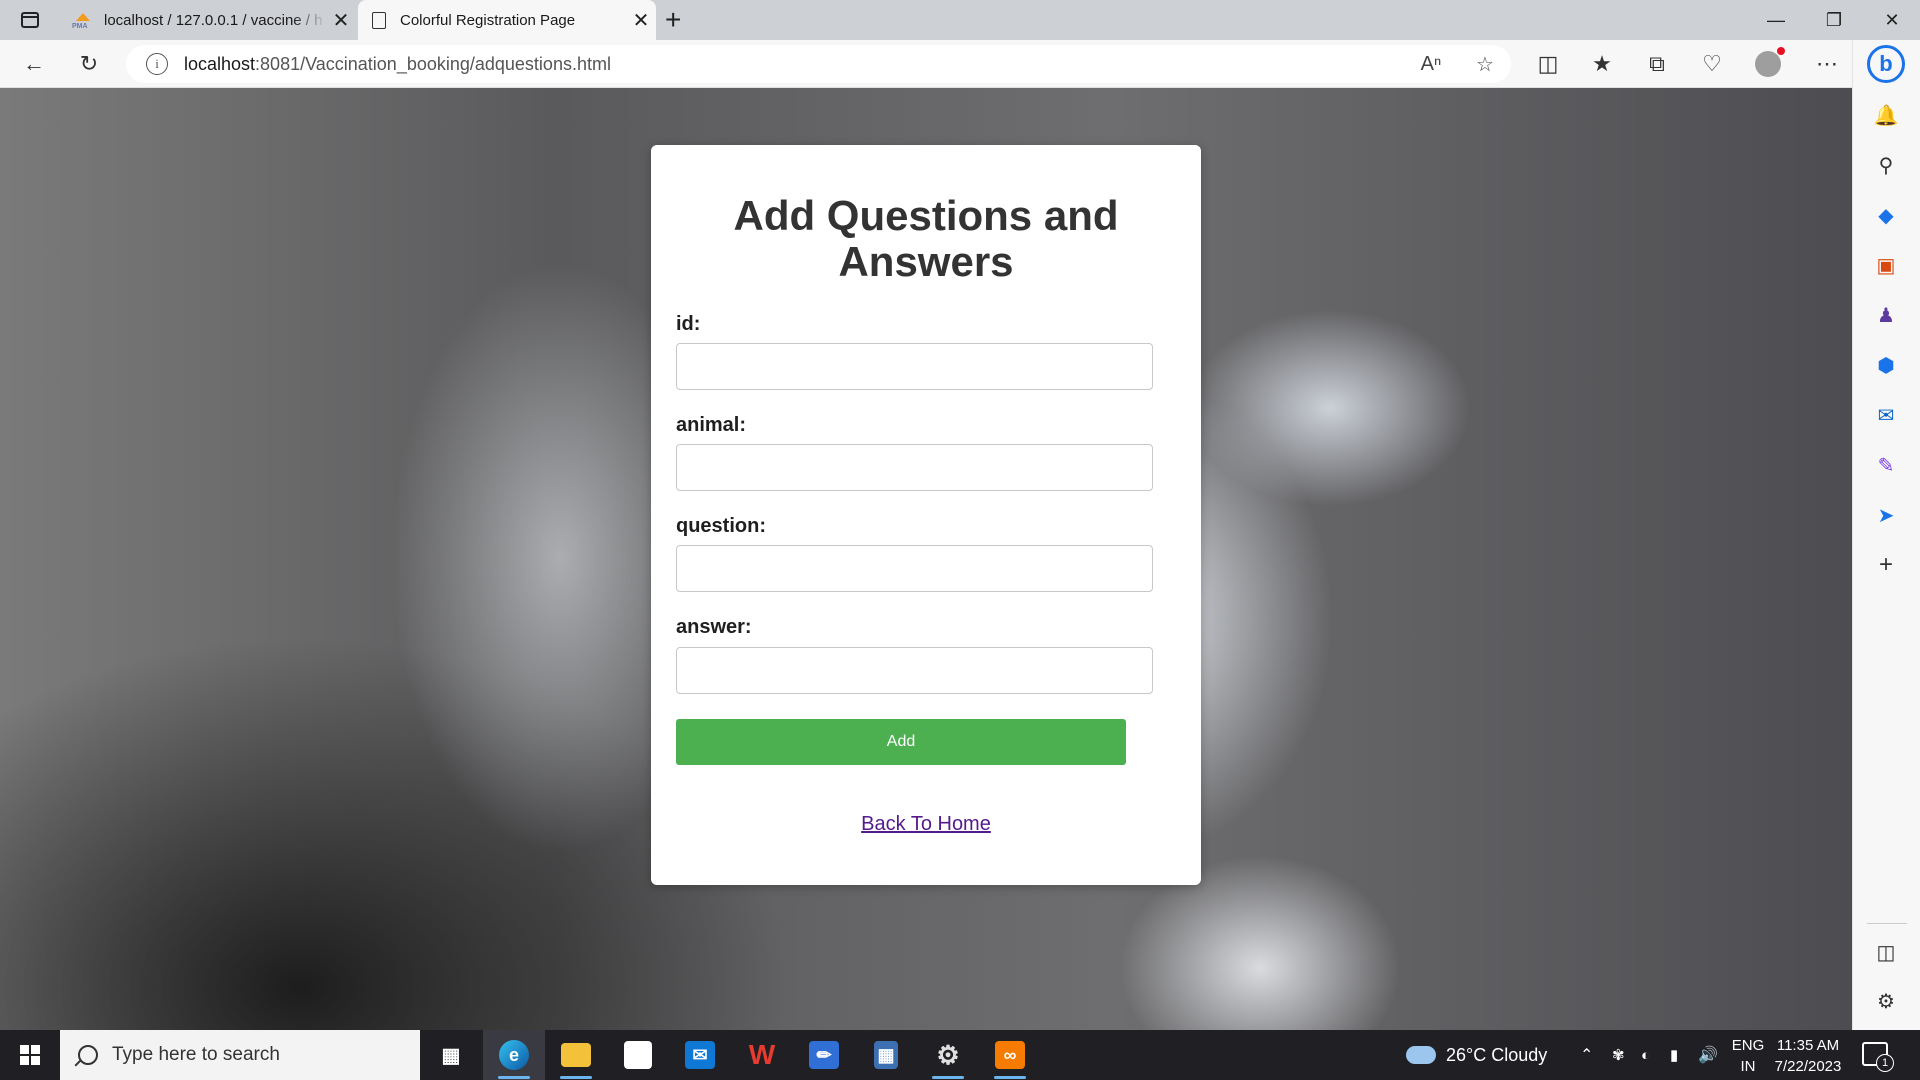 Image resolution: width=1920 pixels, height=1080 pixels. Describe the element at coordinates (914, 568) in the screenshot. I see `question-field` at that location.